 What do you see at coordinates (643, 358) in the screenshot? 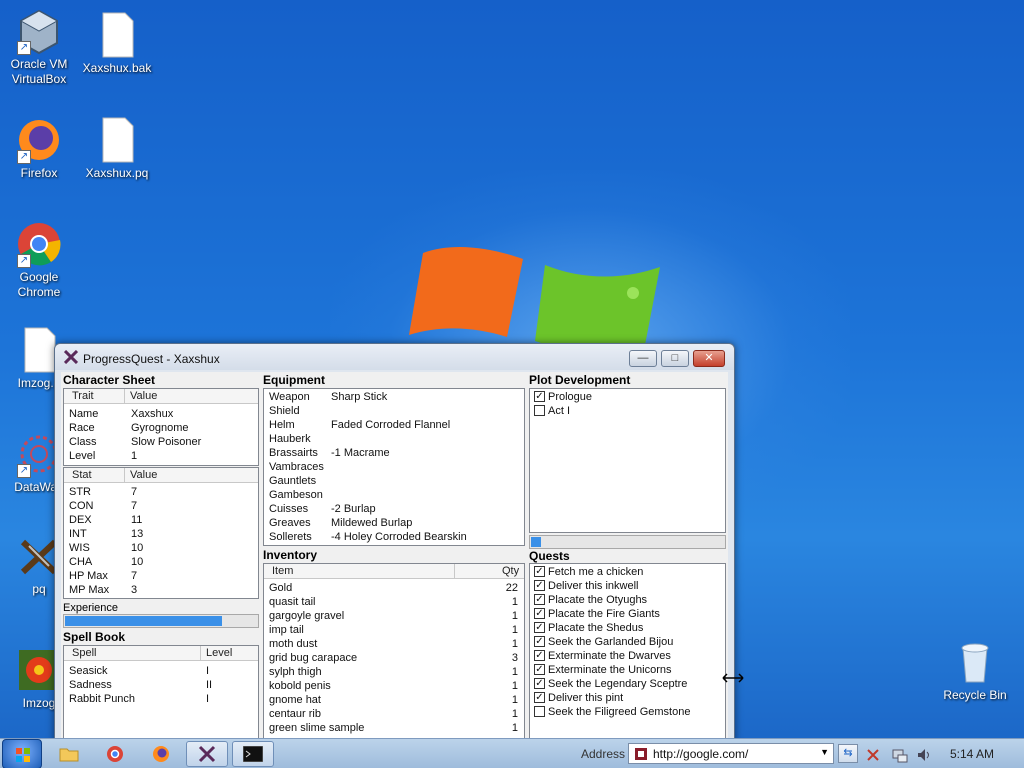
I see `minimize-button: —` at bounding box center [643, 358].